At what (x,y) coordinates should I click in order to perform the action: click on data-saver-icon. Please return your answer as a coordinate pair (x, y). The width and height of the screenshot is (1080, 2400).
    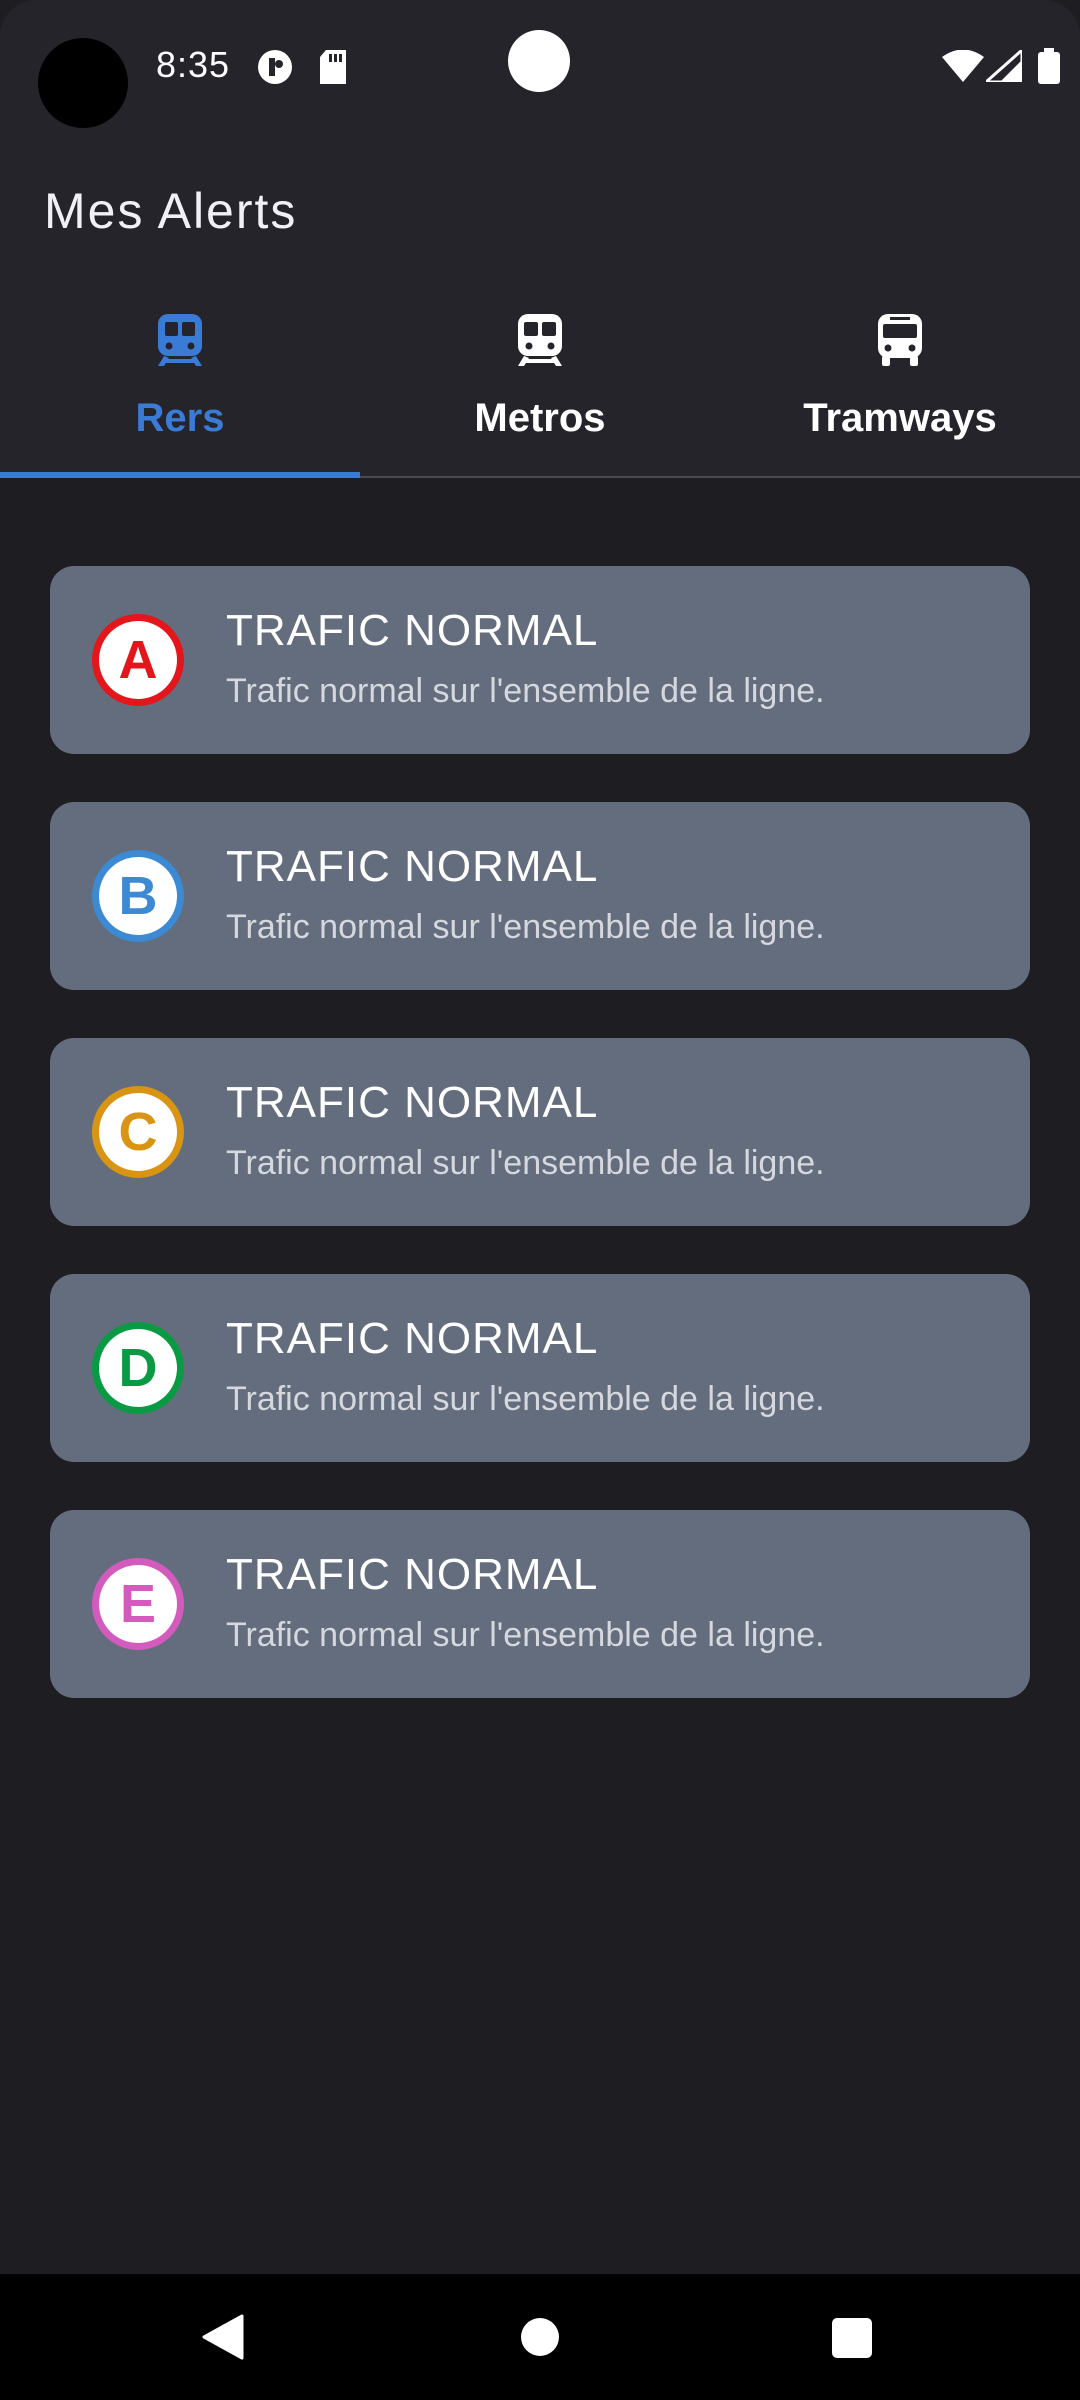
    Looking at the image, I should click on (275, 67).